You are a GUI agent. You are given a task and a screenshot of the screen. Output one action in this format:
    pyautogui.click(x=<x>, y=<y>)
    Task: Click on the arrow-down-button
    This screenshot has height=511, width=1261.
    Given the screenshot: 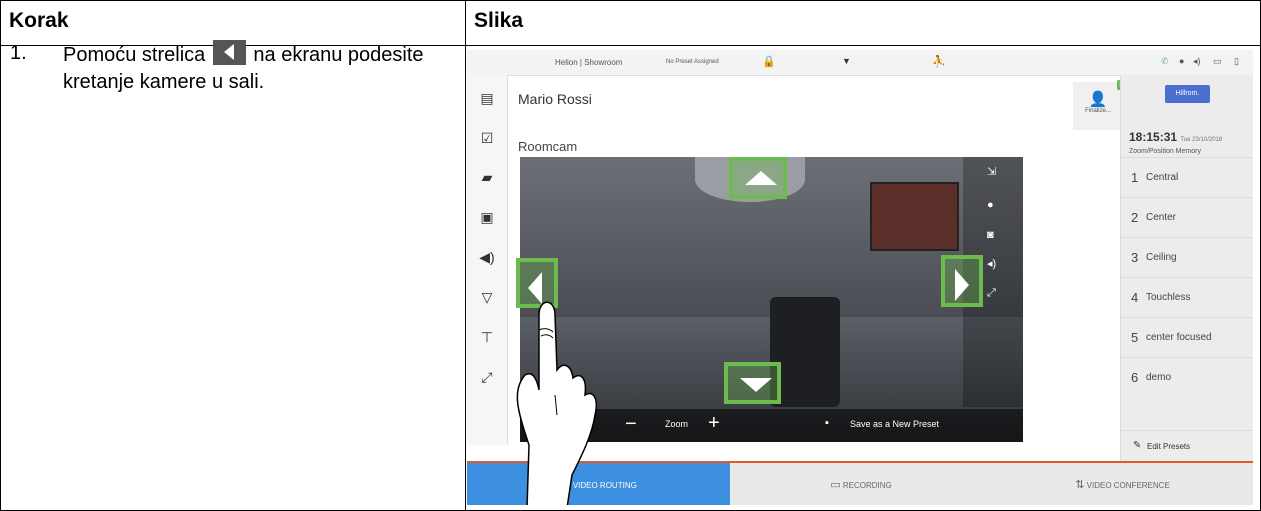 What is the action you would take?
    pyautogui.click(x=752, y=383)
    